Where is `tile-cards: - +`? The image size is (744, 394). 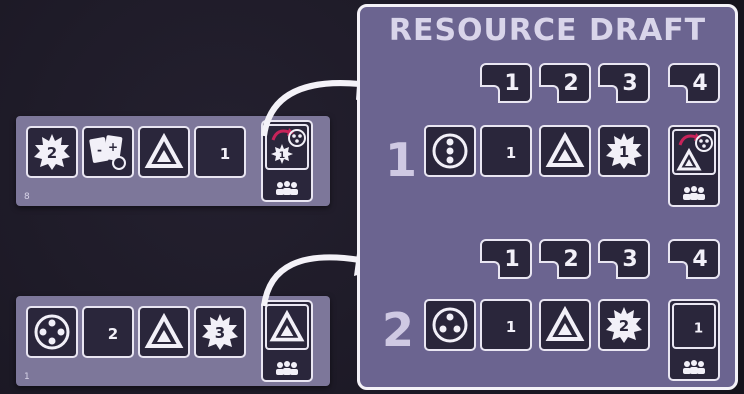 tile-cards: - + is located at coordinates (108, 152).